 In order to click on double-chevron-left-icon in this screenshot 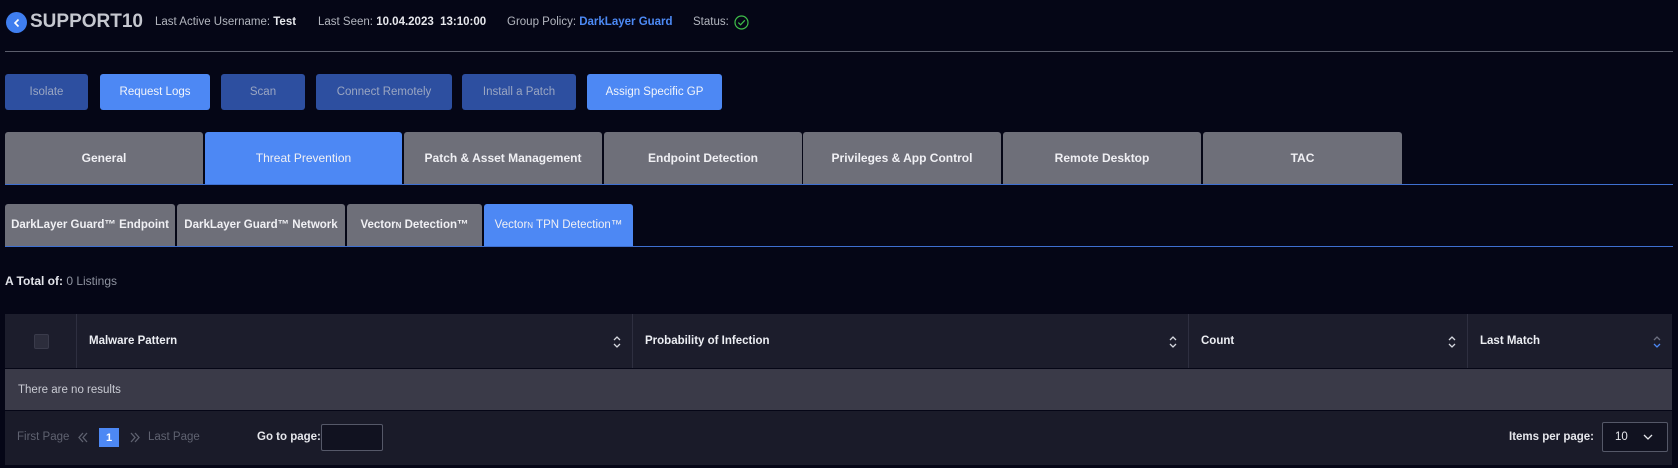, I will do `click(83, 437)`.